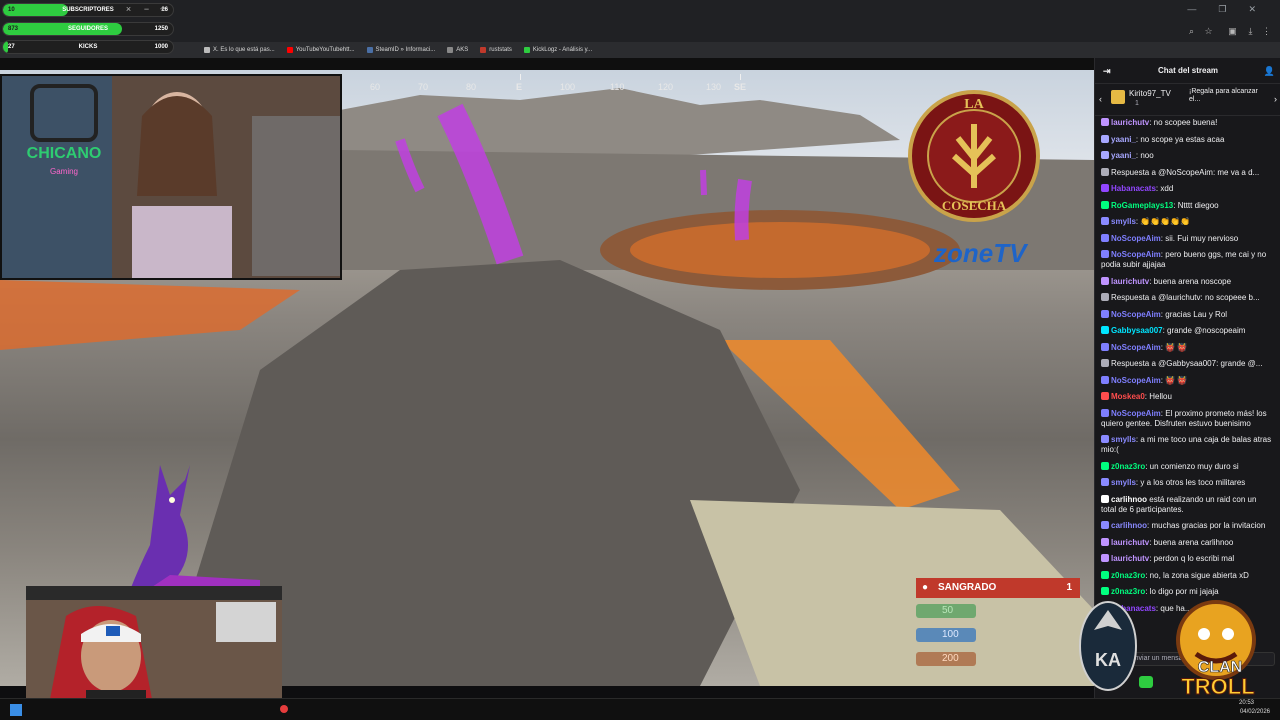 Image resolution: width=1280 pixels, height=720 pixels. What do you see at coordinates (974, 205) in the screenshot?
I see `svg-text: COSECHA` at bounding box center [974, 205].